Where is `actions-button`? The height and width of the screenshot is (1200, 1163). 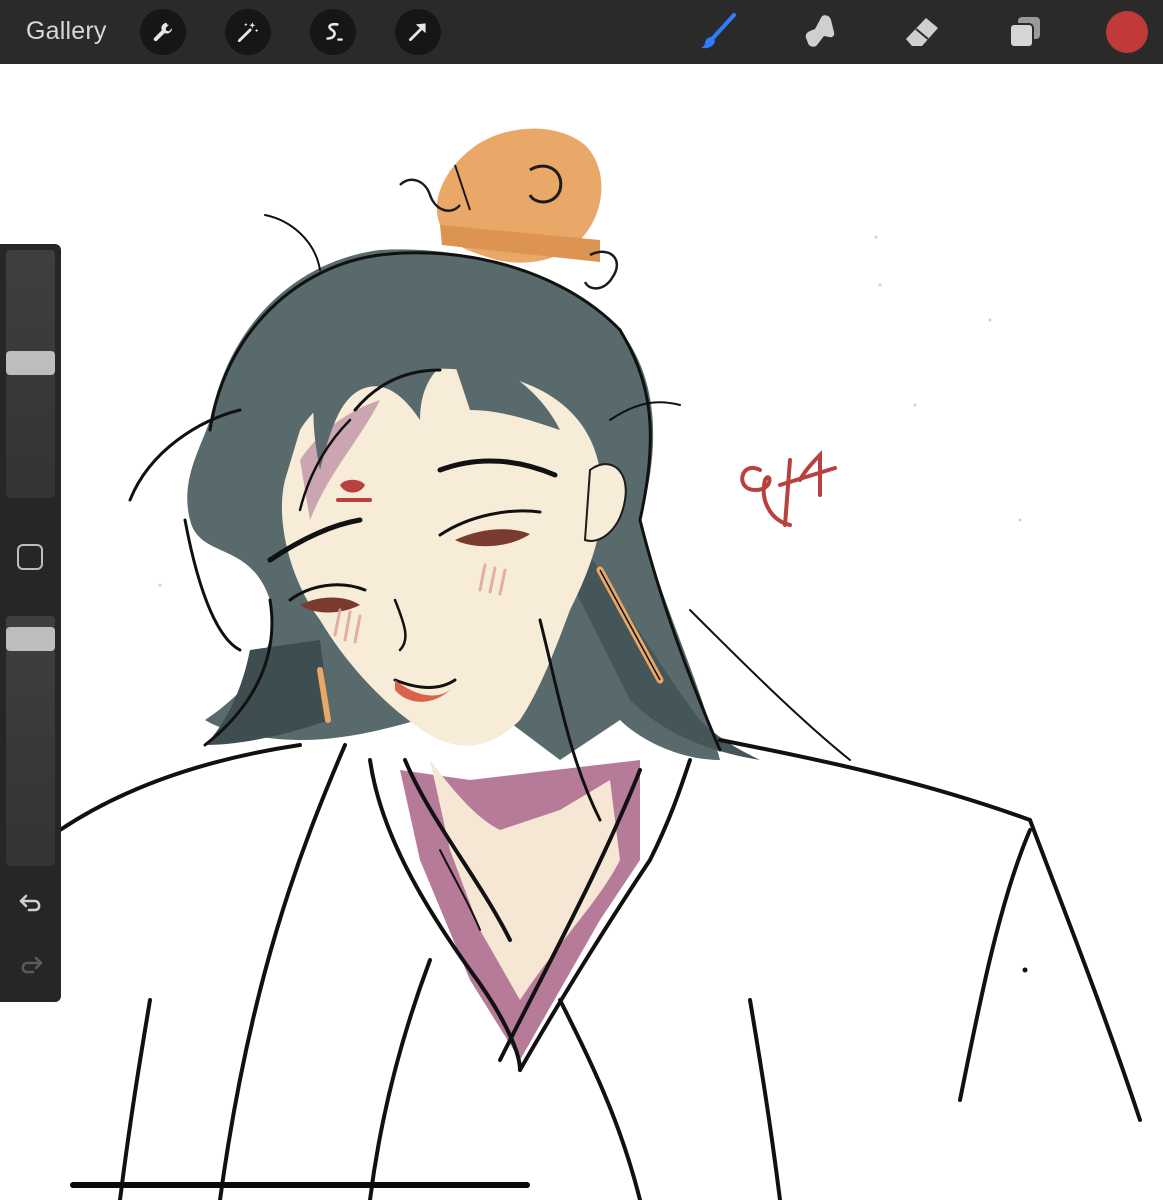
actions-button is located at coordinates (163, 32).